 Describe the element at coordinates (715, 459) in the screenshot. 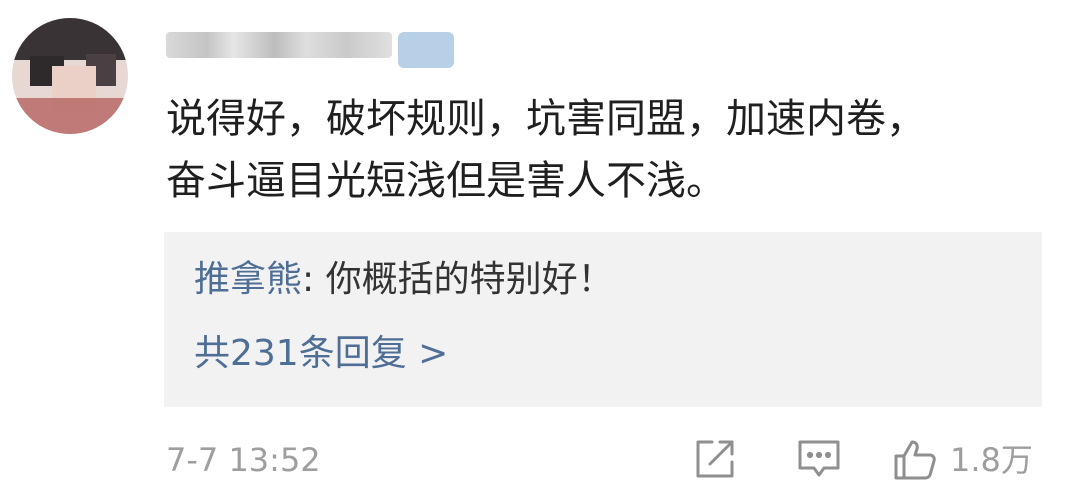

I see `share-icon` at that location.